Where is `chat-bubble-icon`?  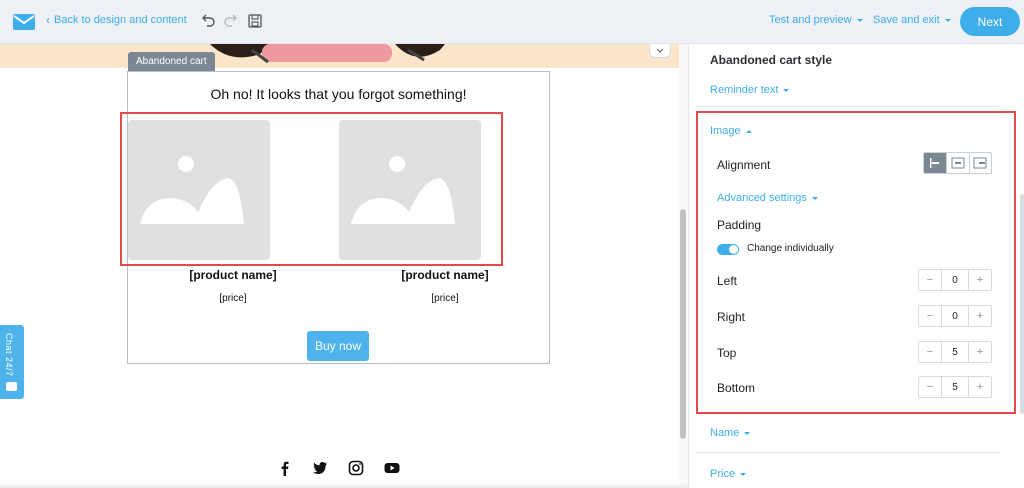 chat-bubble-icon is located at coordinates (11, 386).